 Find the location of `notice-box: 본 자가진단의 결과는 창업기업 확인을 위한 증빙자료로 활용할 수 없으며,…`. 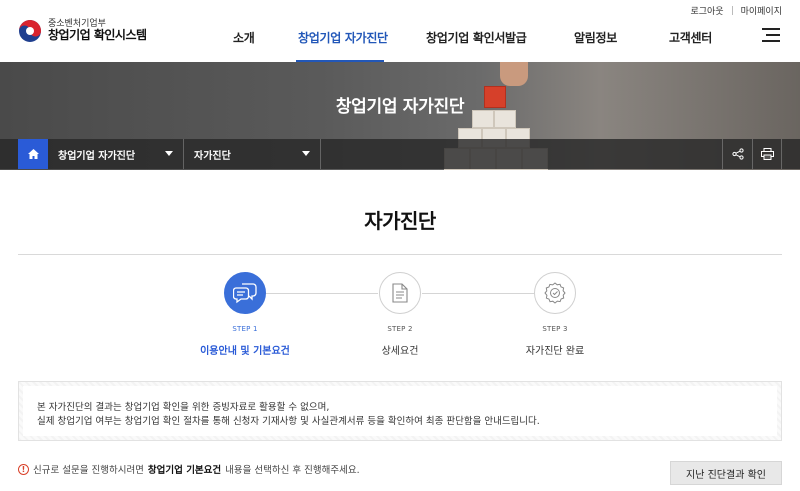

notice-box: 본 자가진단의 결과는 창업기업 확인을 위한 증빙자료로 활용할 수 없으며,… is located at coordinates (400, 411).